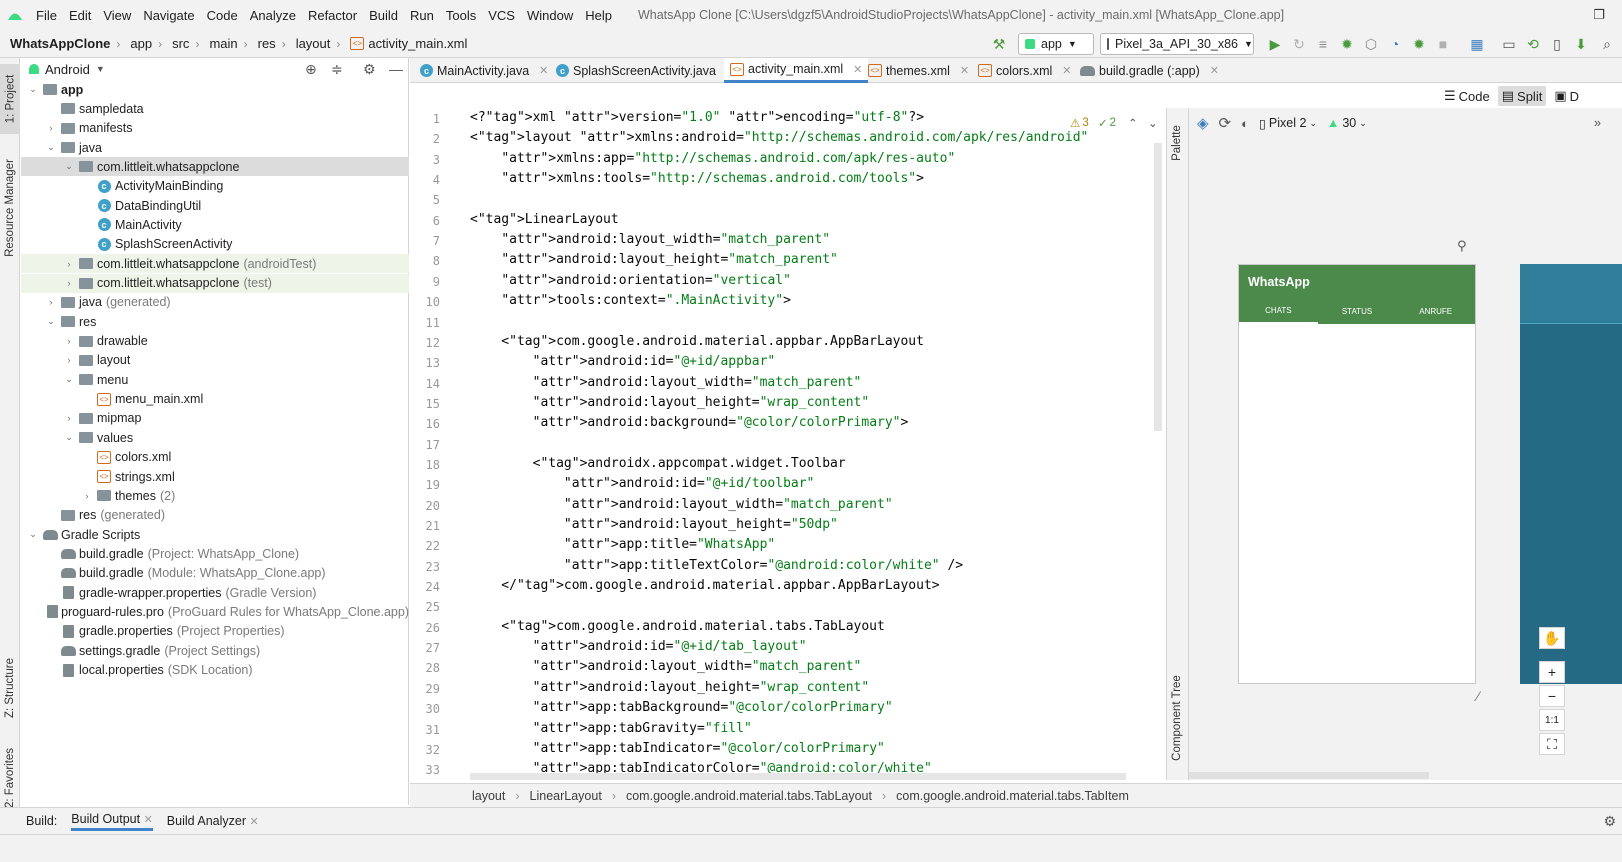  What do you see at coordinates (1435, 311) in the screenshot?
I see `preview-tab-anrufe: ANRUFE` at bounding box center [1435, 311].